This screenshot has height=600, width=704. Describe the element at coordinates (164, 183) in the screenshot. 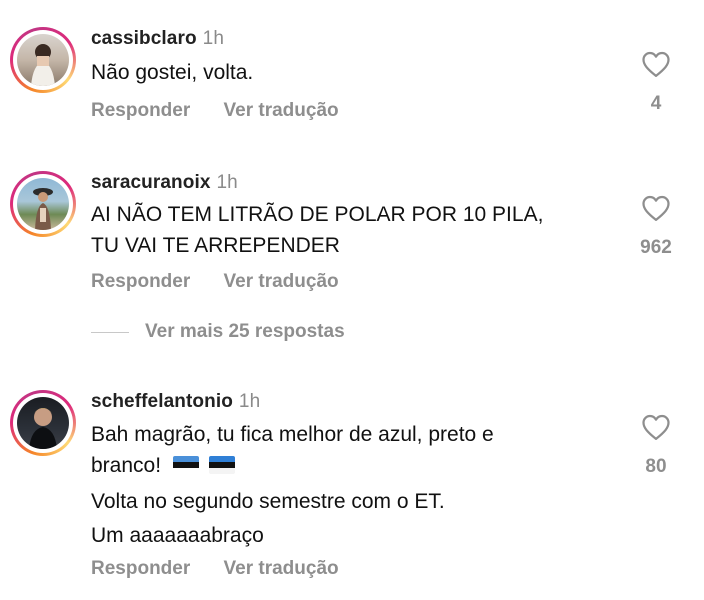

I see `comment-username: saracuranoix 1h` at that location.